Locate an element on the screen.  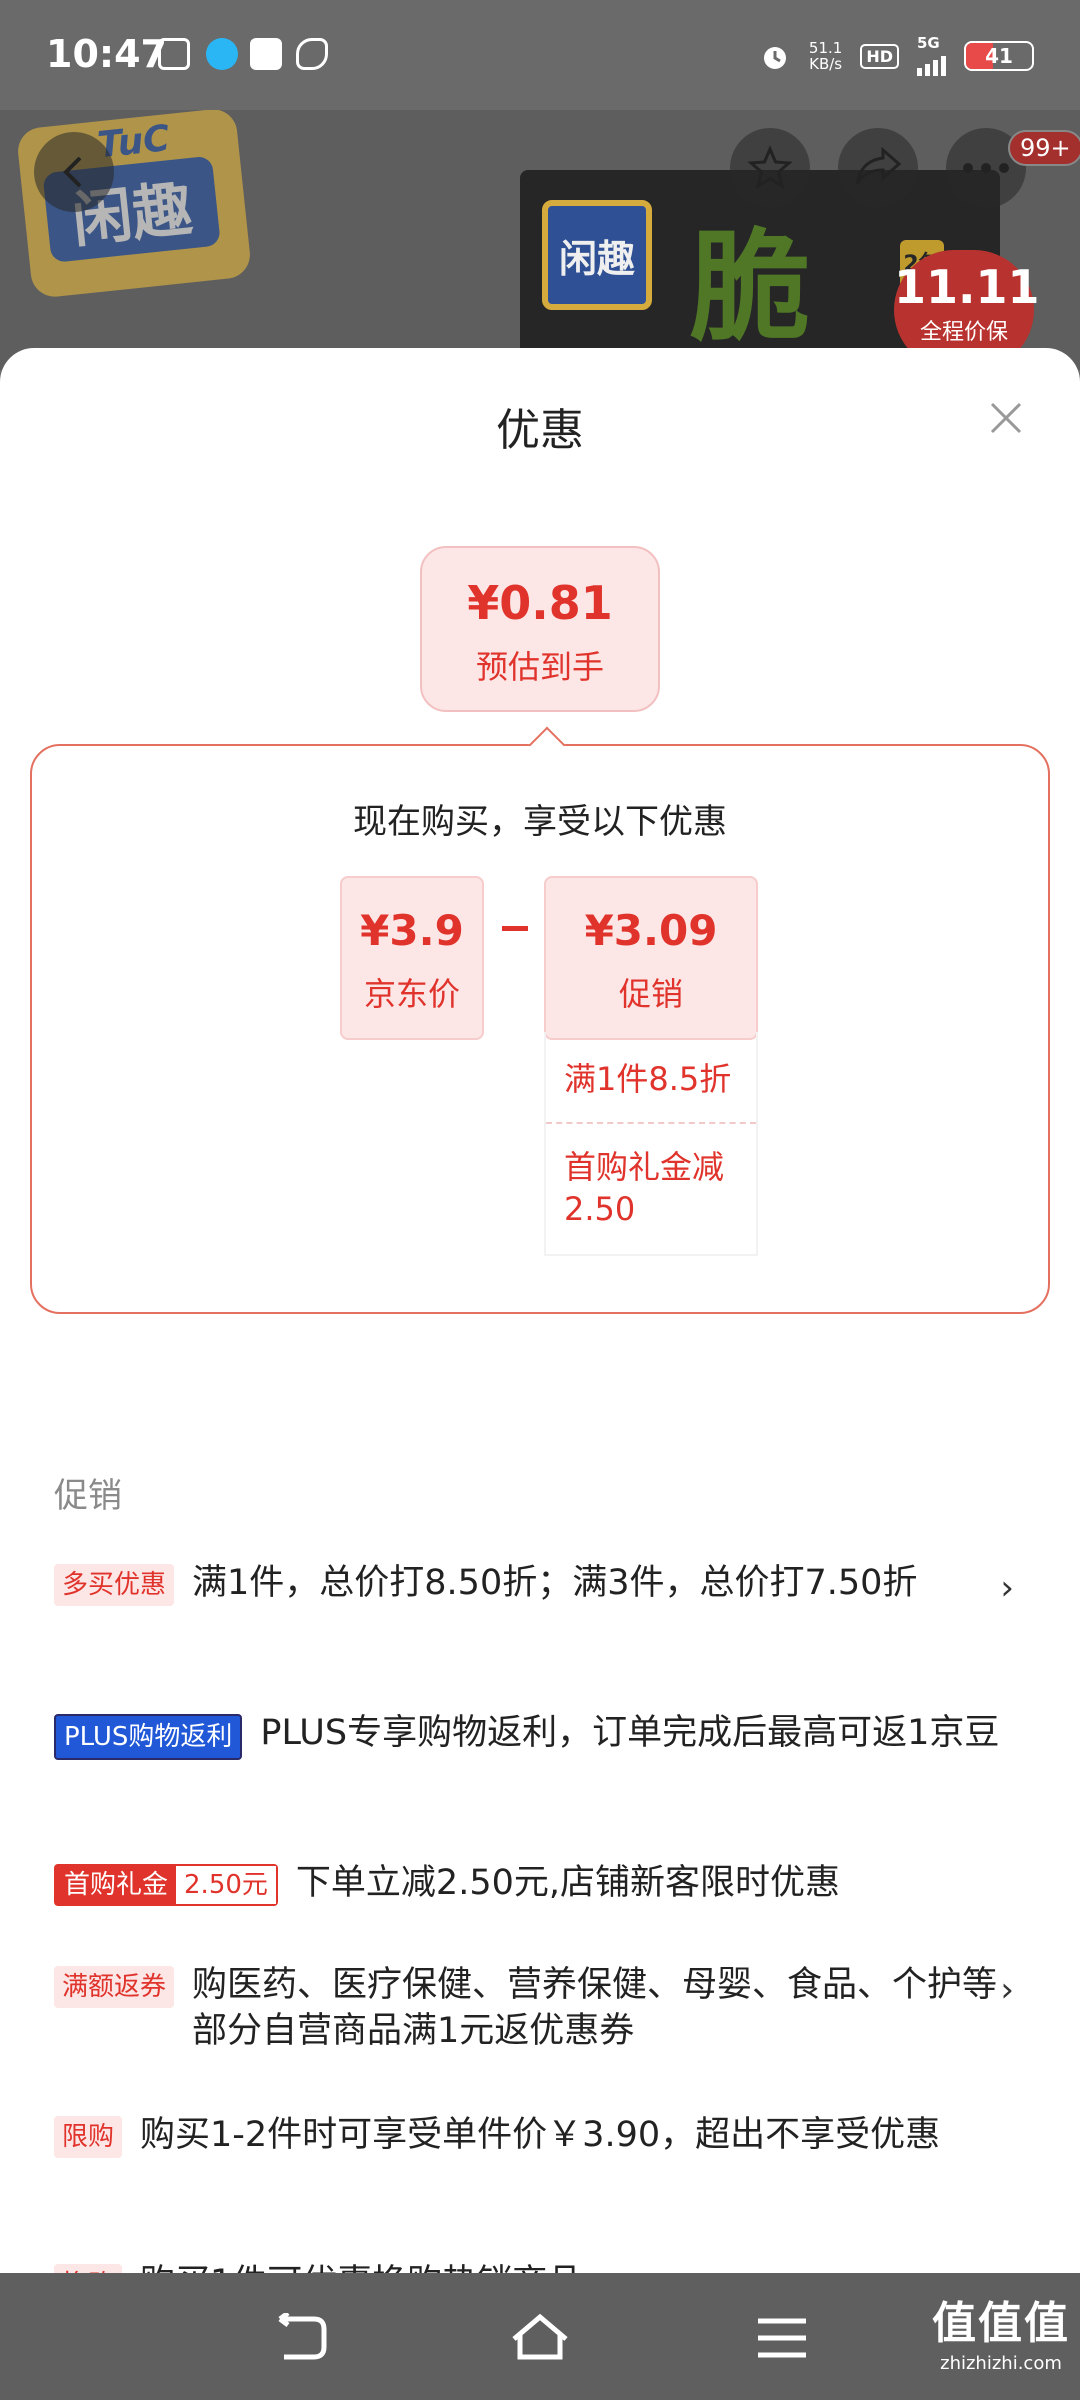
close-button is located at coordinates (1006, 418).